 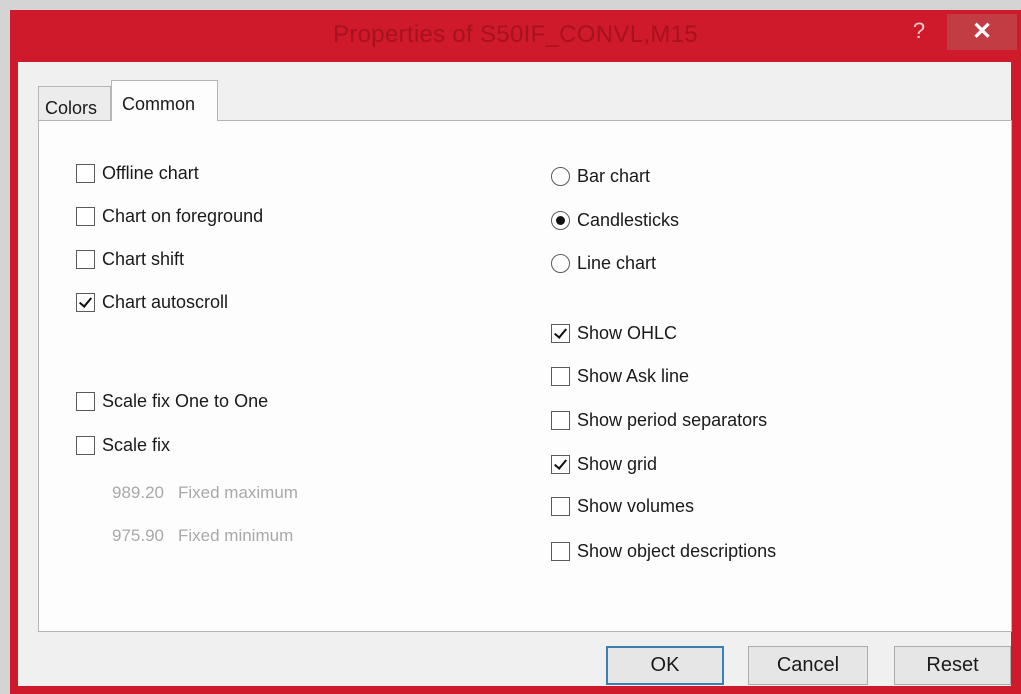 I want to click on offline-chart-label: Offline chart, so click(x=150, y=173).